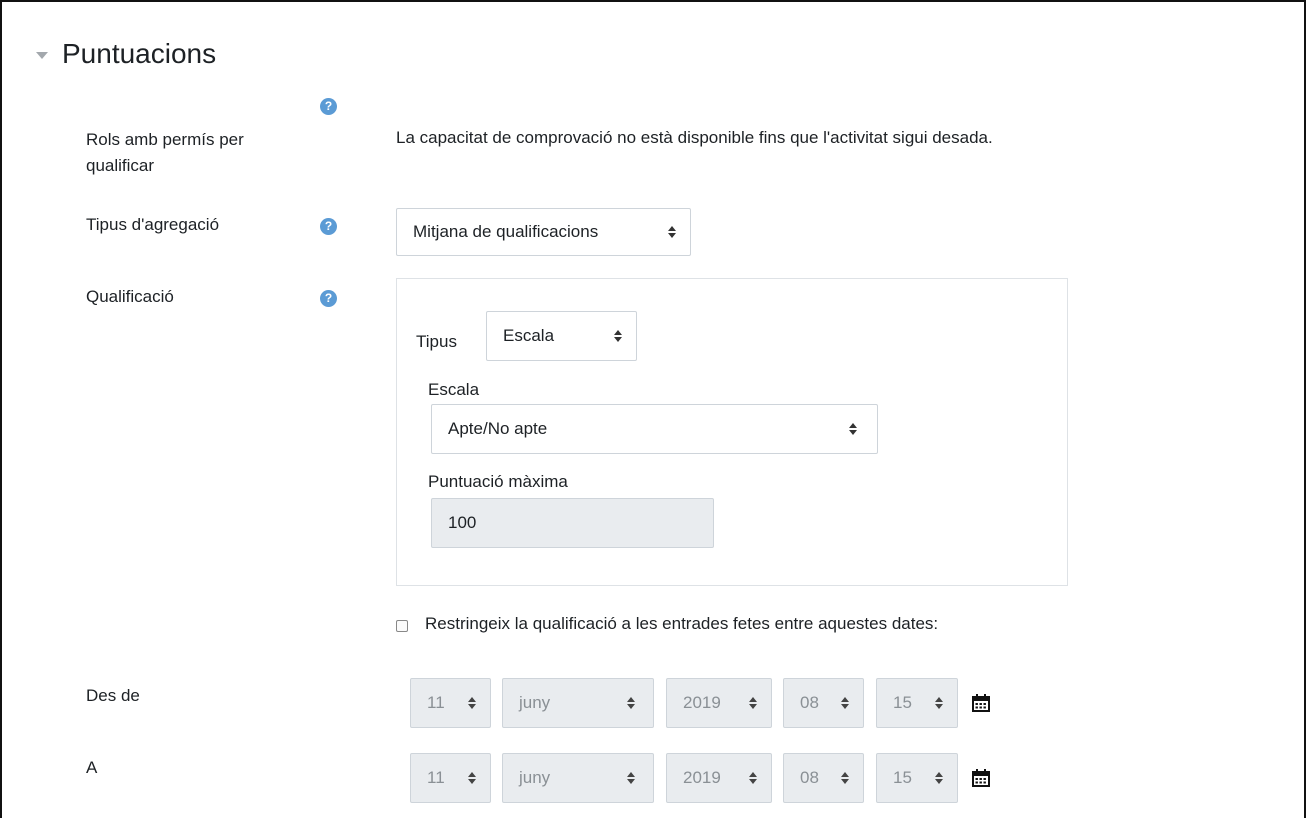 The image size is (1306, 818). What do you see at coordinates (436, 341) in the screenshot?
I see `grade-type-label: Tipus` at bounding box center [436, 341].